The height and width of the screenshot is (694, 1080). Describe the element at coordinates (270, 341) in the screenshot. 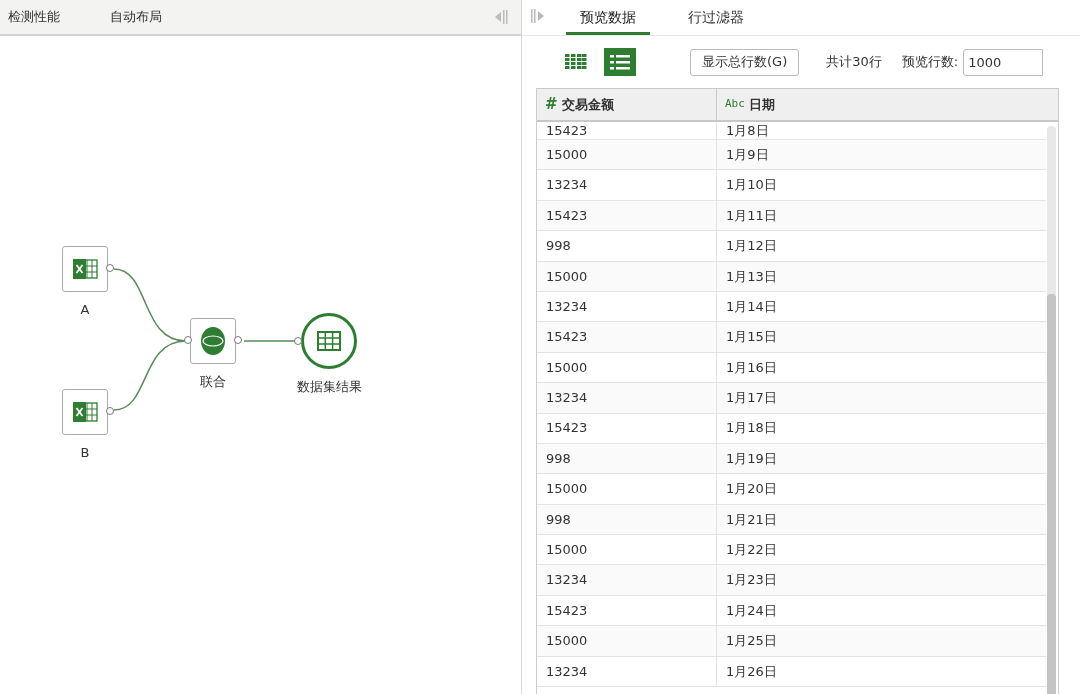

I see `connector-line` at that location.